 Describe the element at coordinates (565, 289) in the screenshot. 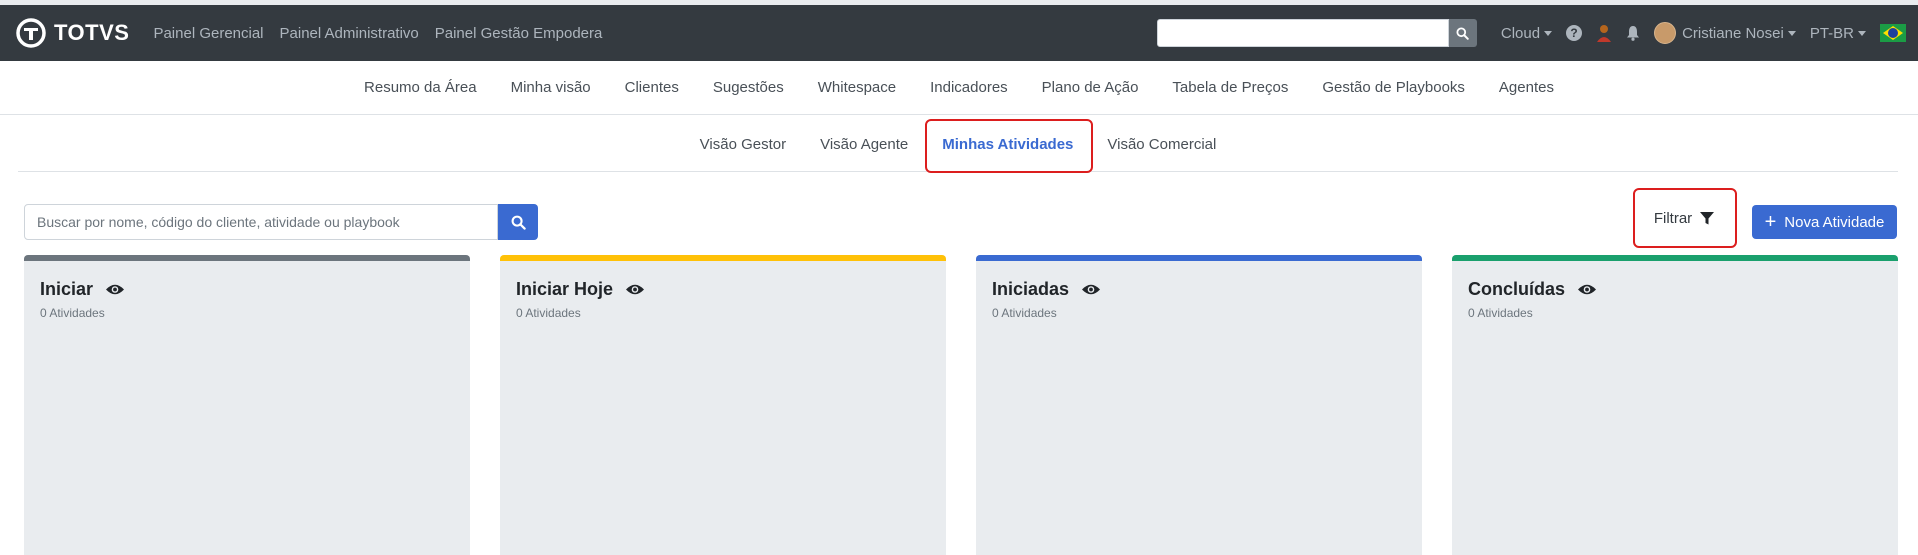

I see `column-title: Iniciar Hoje` at that location.